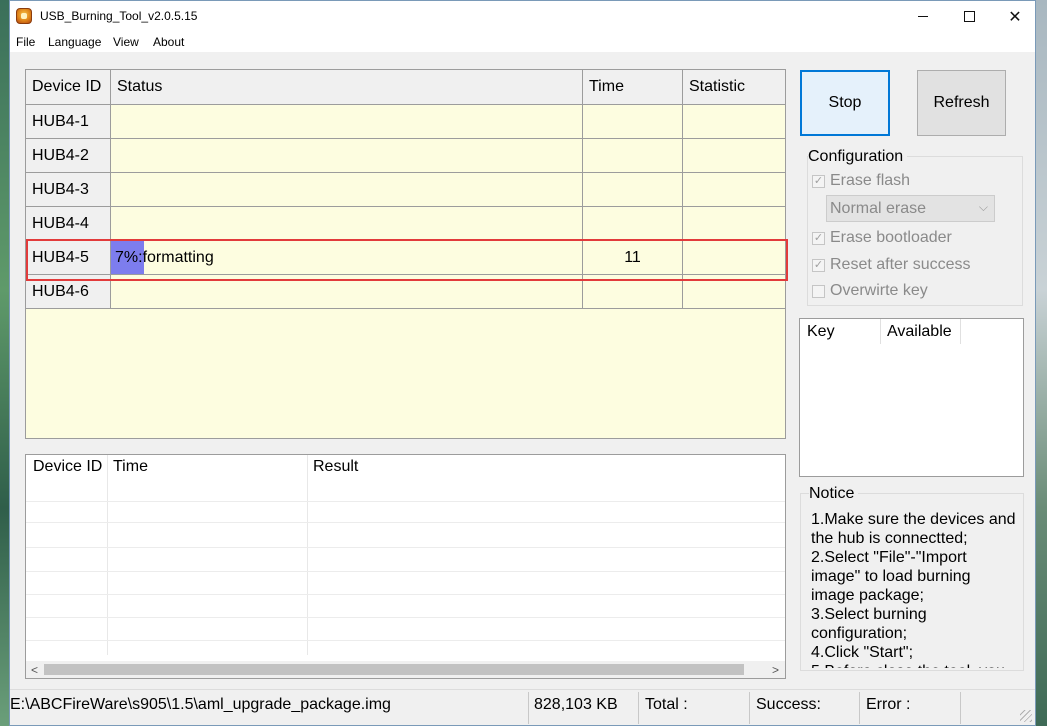  Describe the element at coordinates (633, 258) in the screenshot. I see `time-cell: 11` at that location.